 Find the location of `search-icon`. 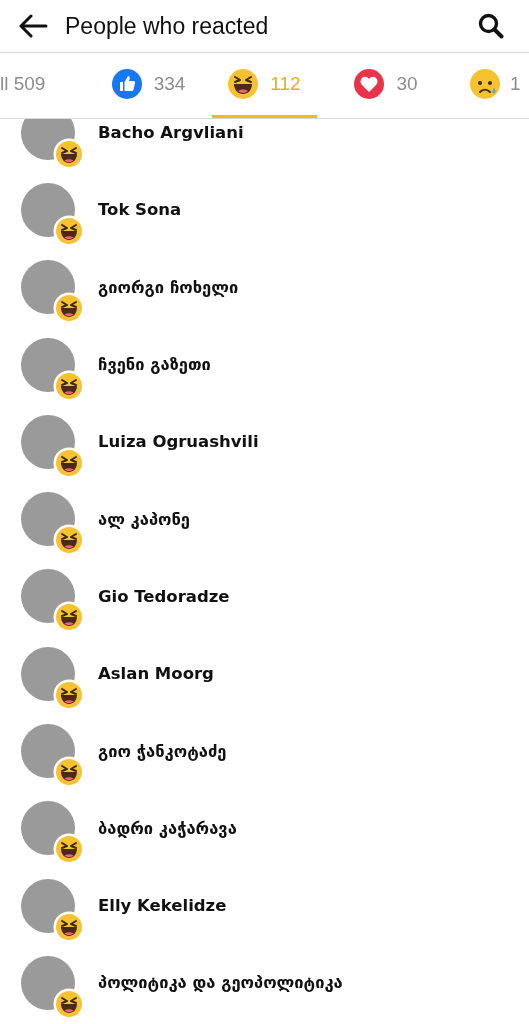

search-icon is located at coordinates (491, 26).